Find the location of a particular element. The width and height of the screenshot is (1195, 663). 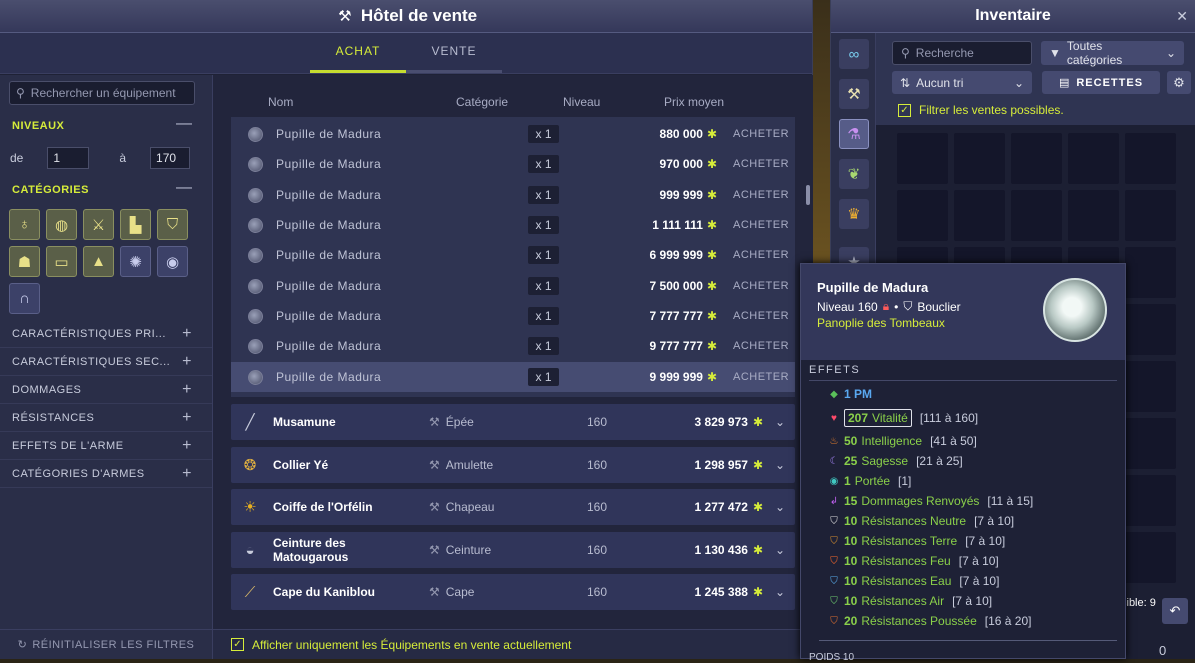

gear-icon: ⚙ is located at coordinates (1179, 82).